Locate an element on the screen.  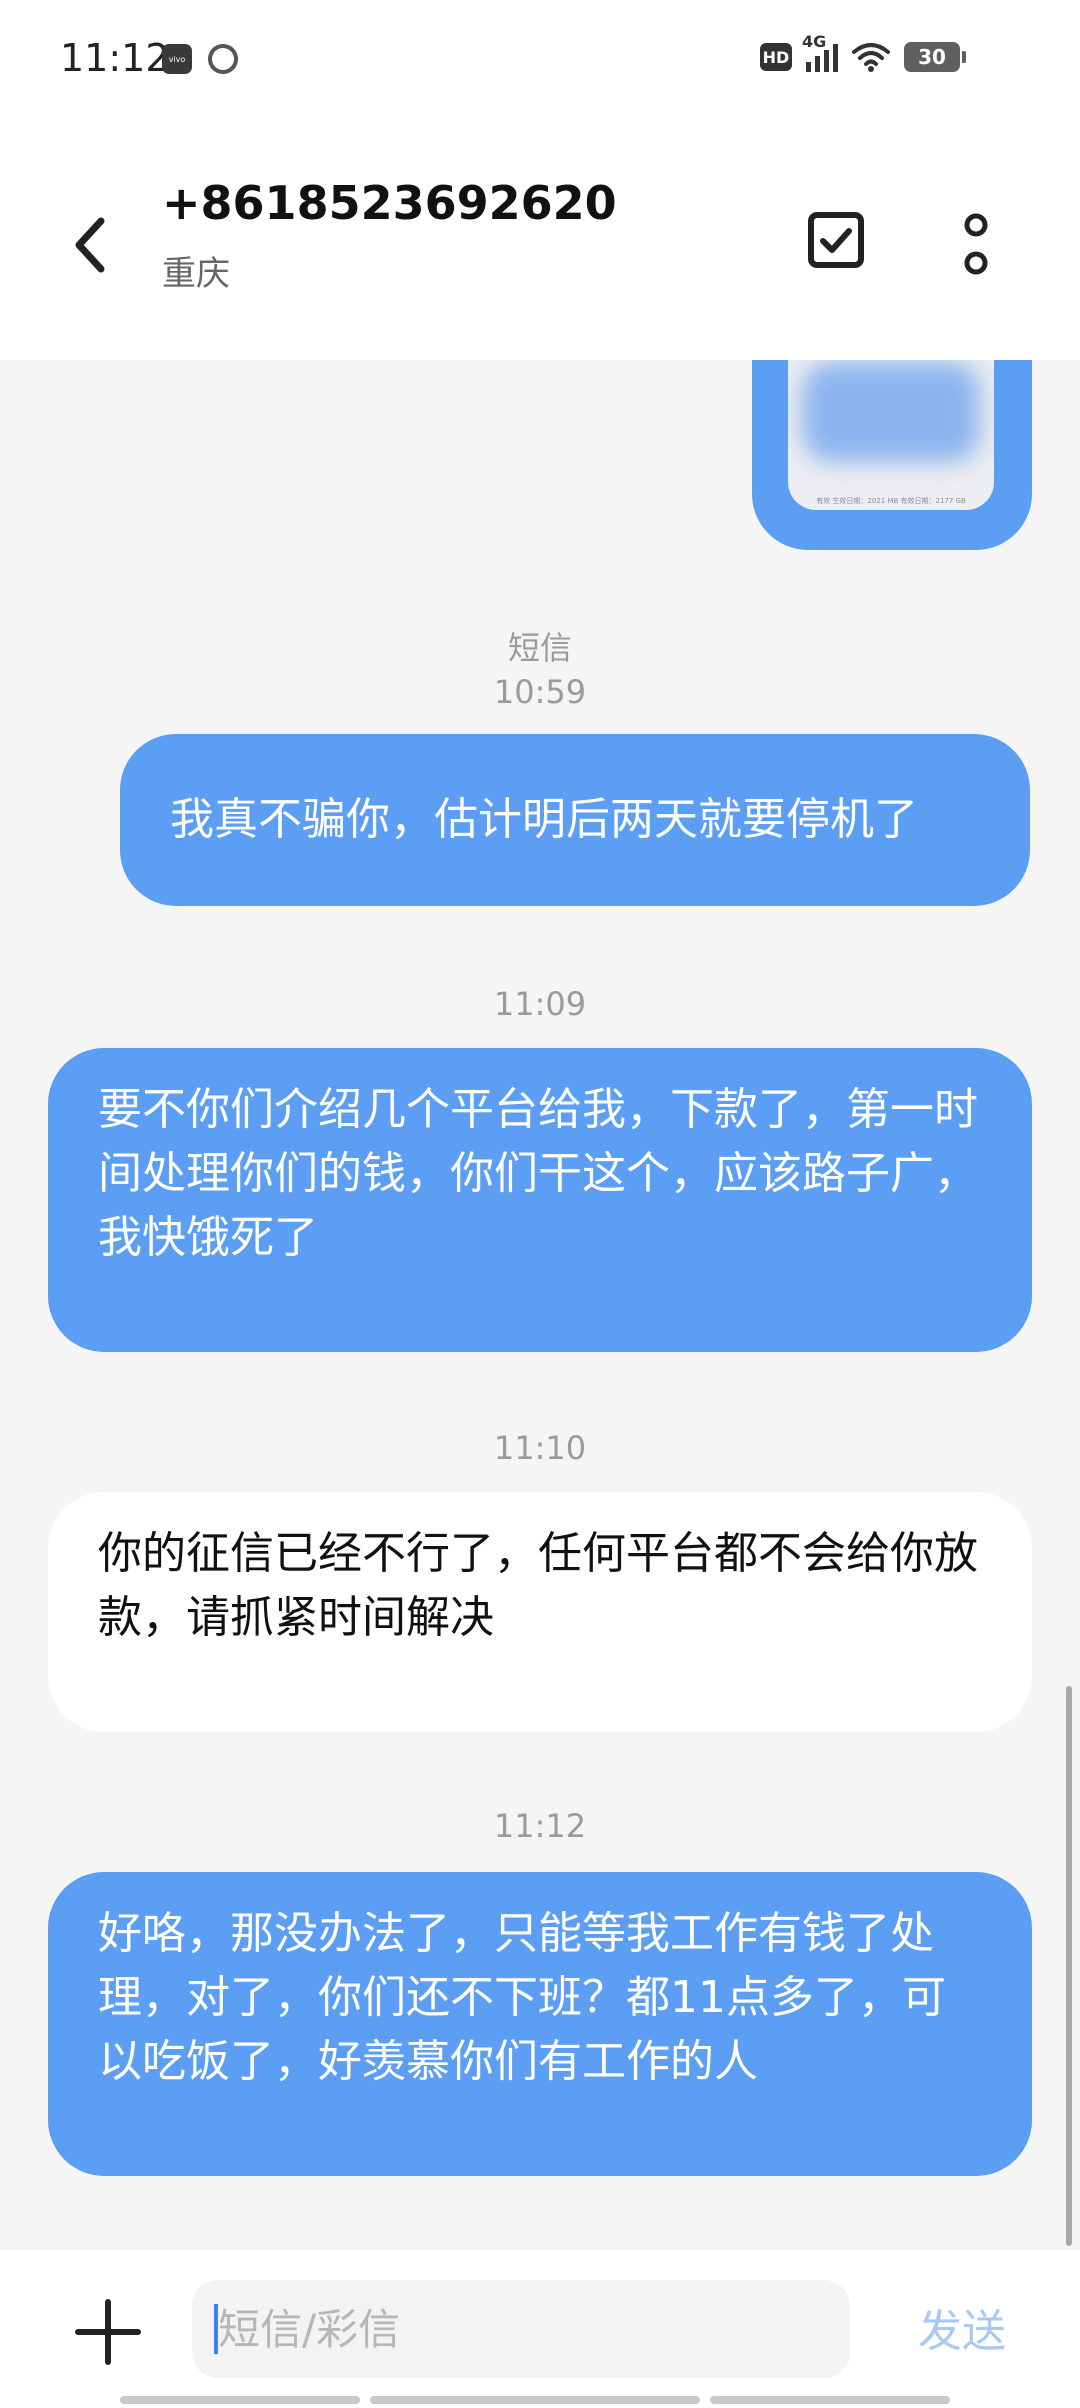
message-input is located at coordinates (521, 2329).